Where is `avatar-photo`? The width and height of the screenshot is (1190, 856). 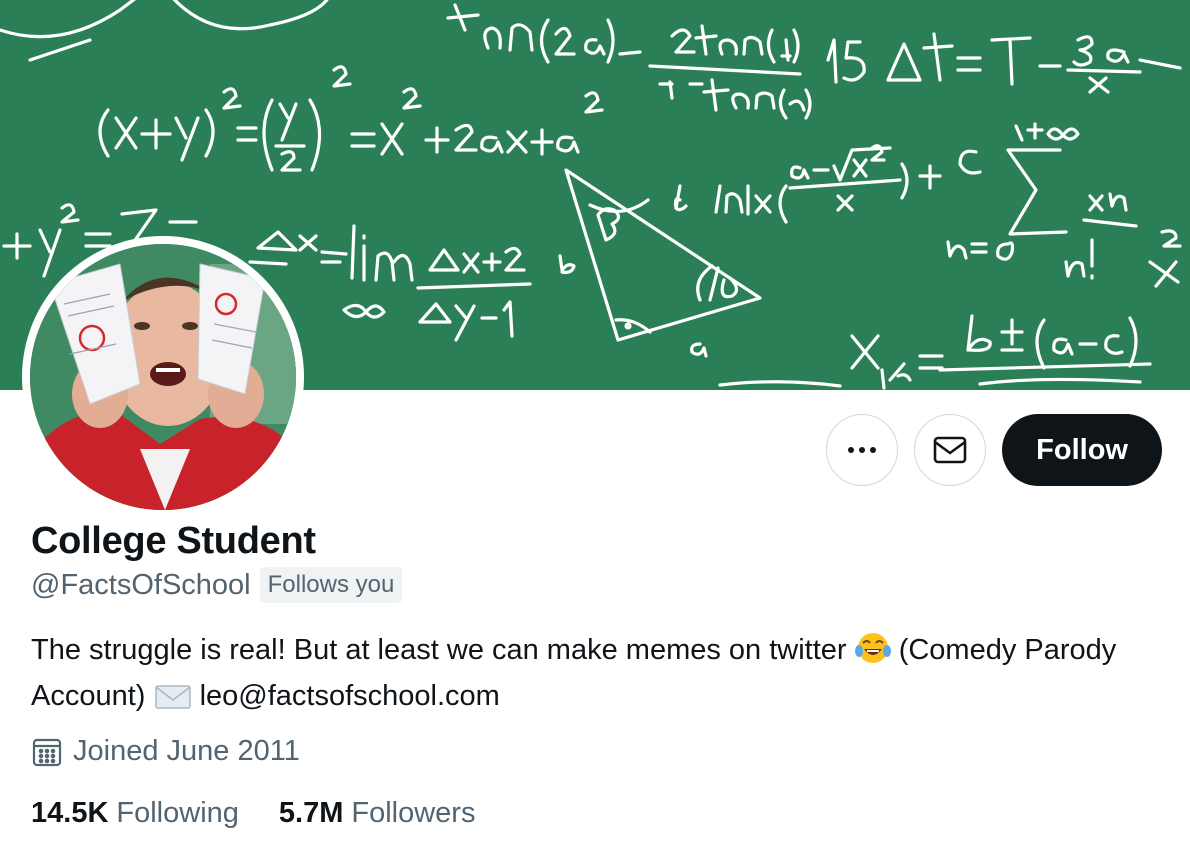
avatar-photo is located at coordinates (163, 377).